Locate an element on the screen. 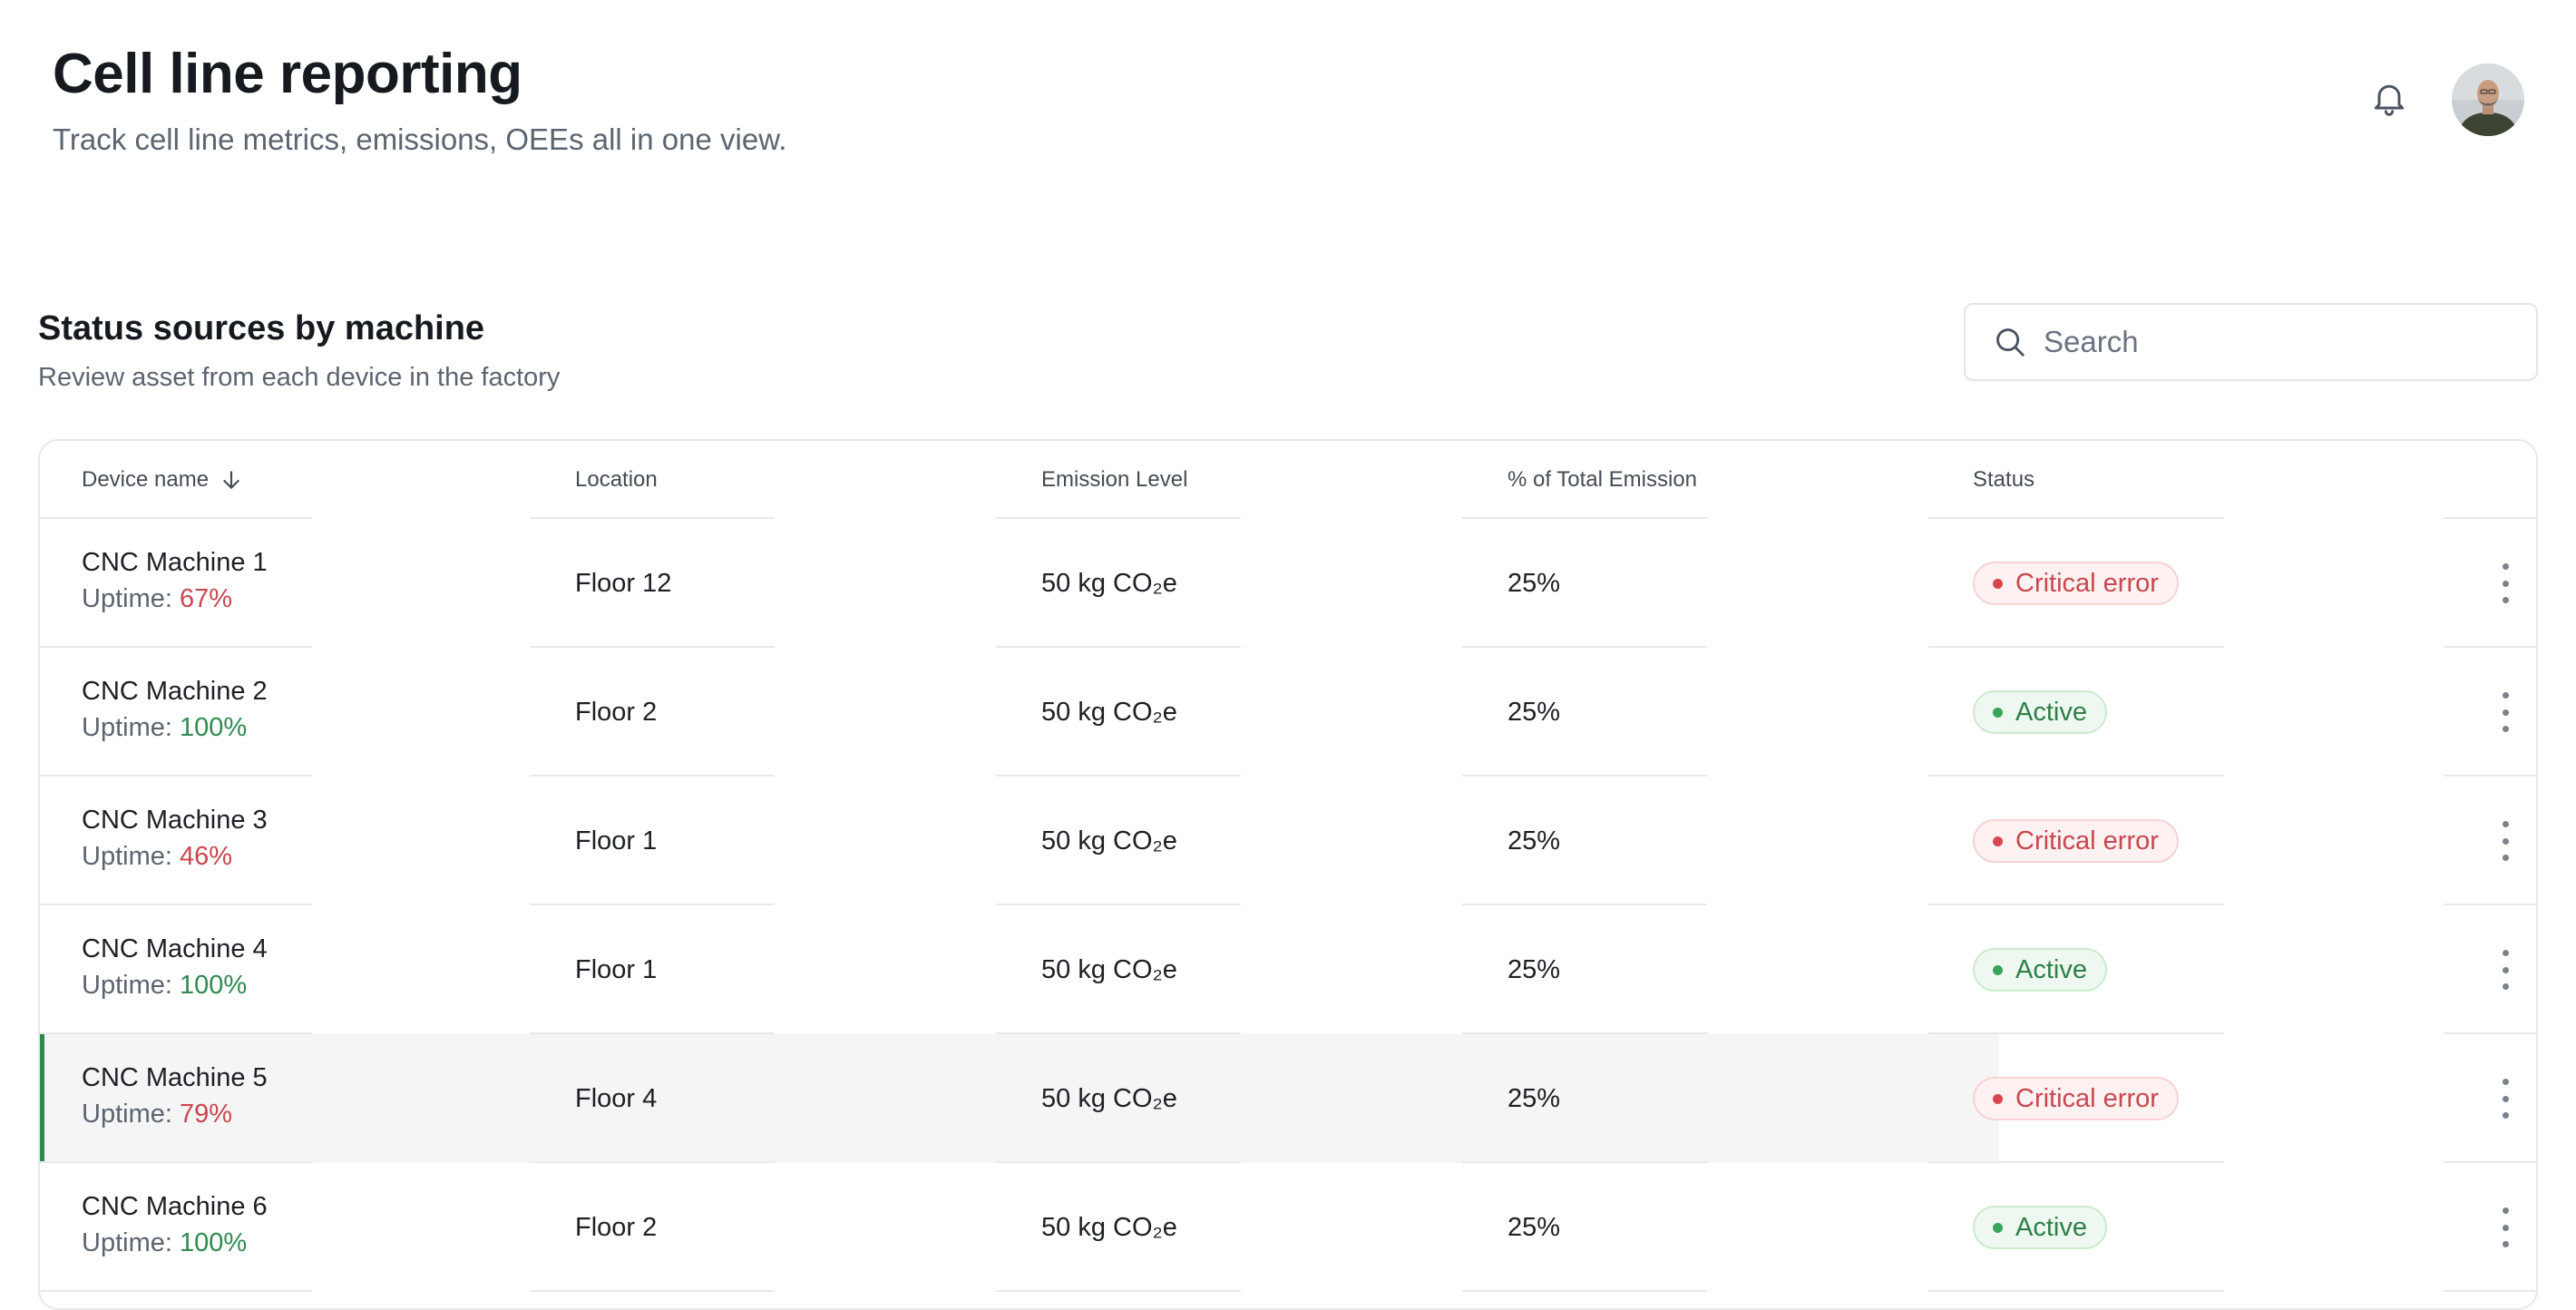 Image resolution: width=2576 pixels, height=1310 pixels. arrow-down-icon is located at coordinates (231, 480).